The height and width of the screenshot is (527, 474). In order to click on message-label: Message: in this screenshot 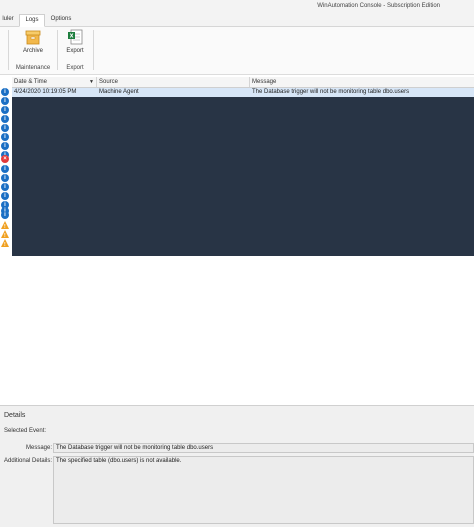, I will do `click(39, 448)`.